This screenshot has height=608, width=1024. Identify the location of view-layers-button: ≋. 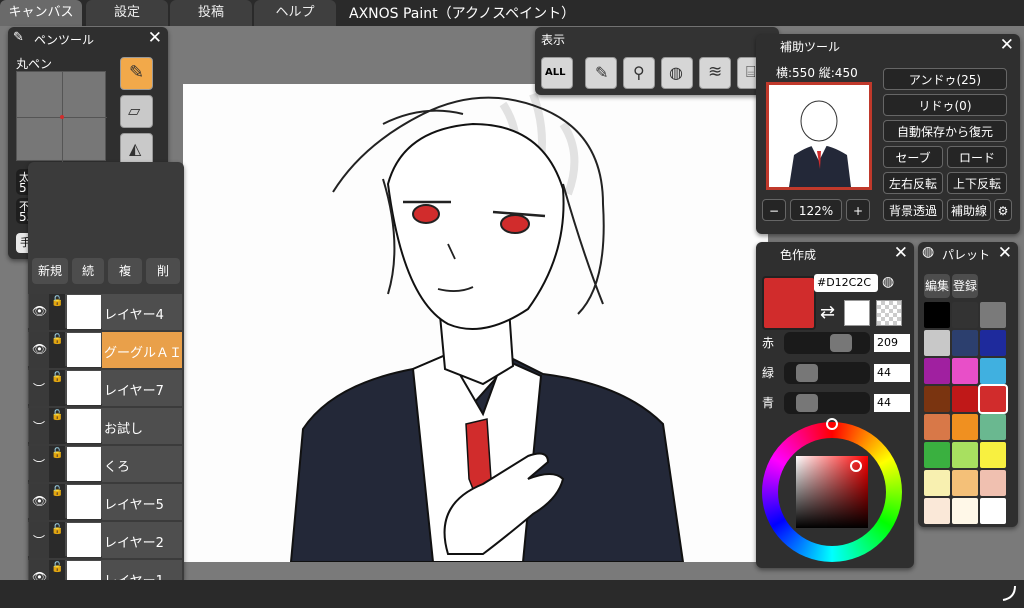
(715, 73).